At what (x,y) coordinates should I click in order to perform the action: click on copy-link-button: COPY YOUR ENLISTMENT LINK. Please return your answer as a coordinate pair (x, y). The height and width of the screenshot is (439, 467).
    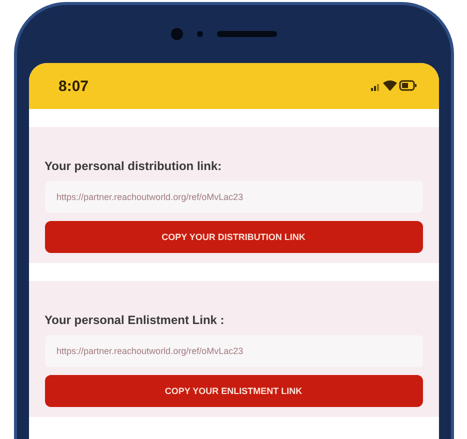
    Looking at the image, I should click on (233, 391).